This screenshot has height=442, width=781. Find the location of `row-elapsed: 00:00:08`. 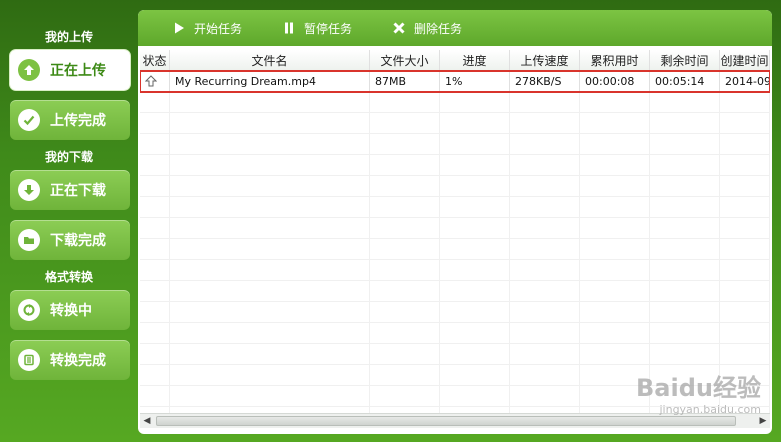

row-elapsed: 00:00:08 is located at coordinates (615, 81).